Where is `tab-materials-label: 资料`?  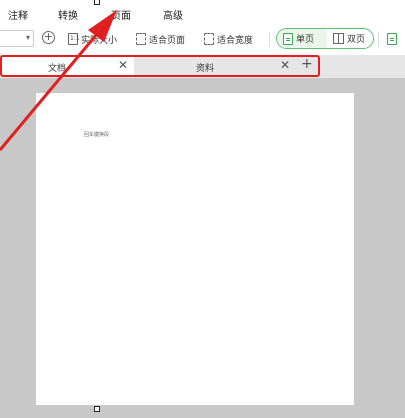
tab-materials-label: 资料 is located at coordinates (204, 69).